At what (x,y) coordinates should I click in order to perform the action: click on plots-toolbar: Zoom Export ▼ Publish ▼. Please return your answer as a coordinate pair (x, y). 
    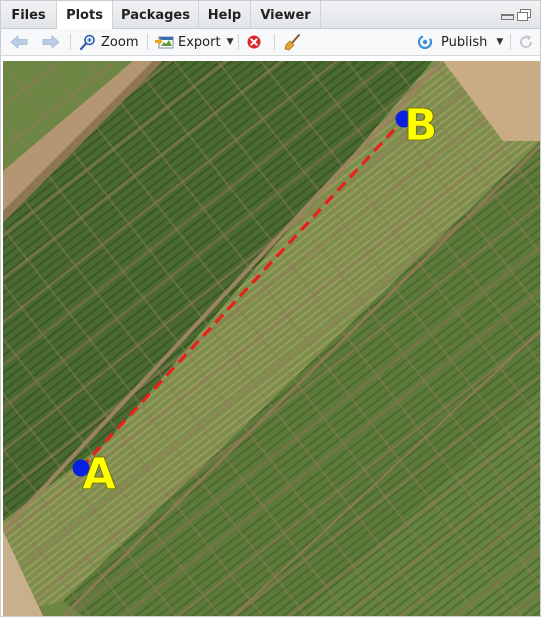
    Looking at the image, I should click on (270, 42).